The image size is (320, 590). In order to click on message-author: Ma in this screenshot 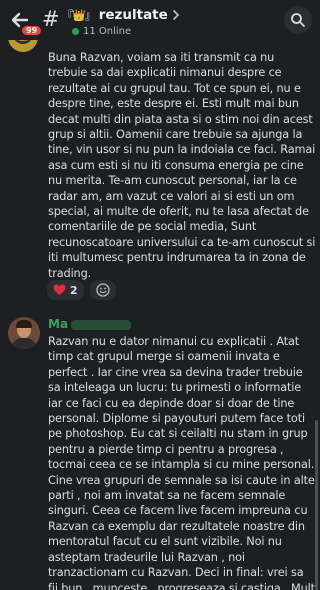, I will do `click(90, 324)`.